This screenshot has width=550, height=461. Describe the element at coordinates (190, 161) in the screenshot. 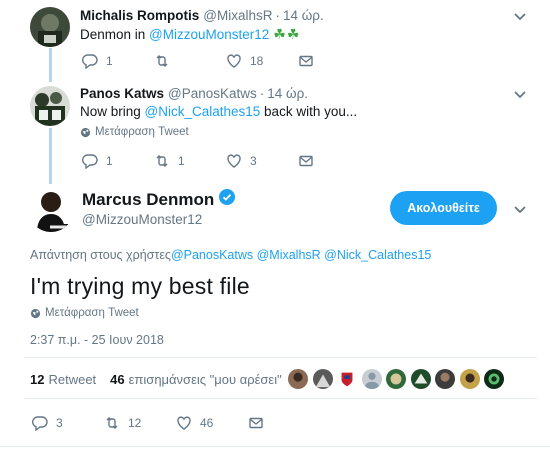

I see `retweet-button: 1` at that location.